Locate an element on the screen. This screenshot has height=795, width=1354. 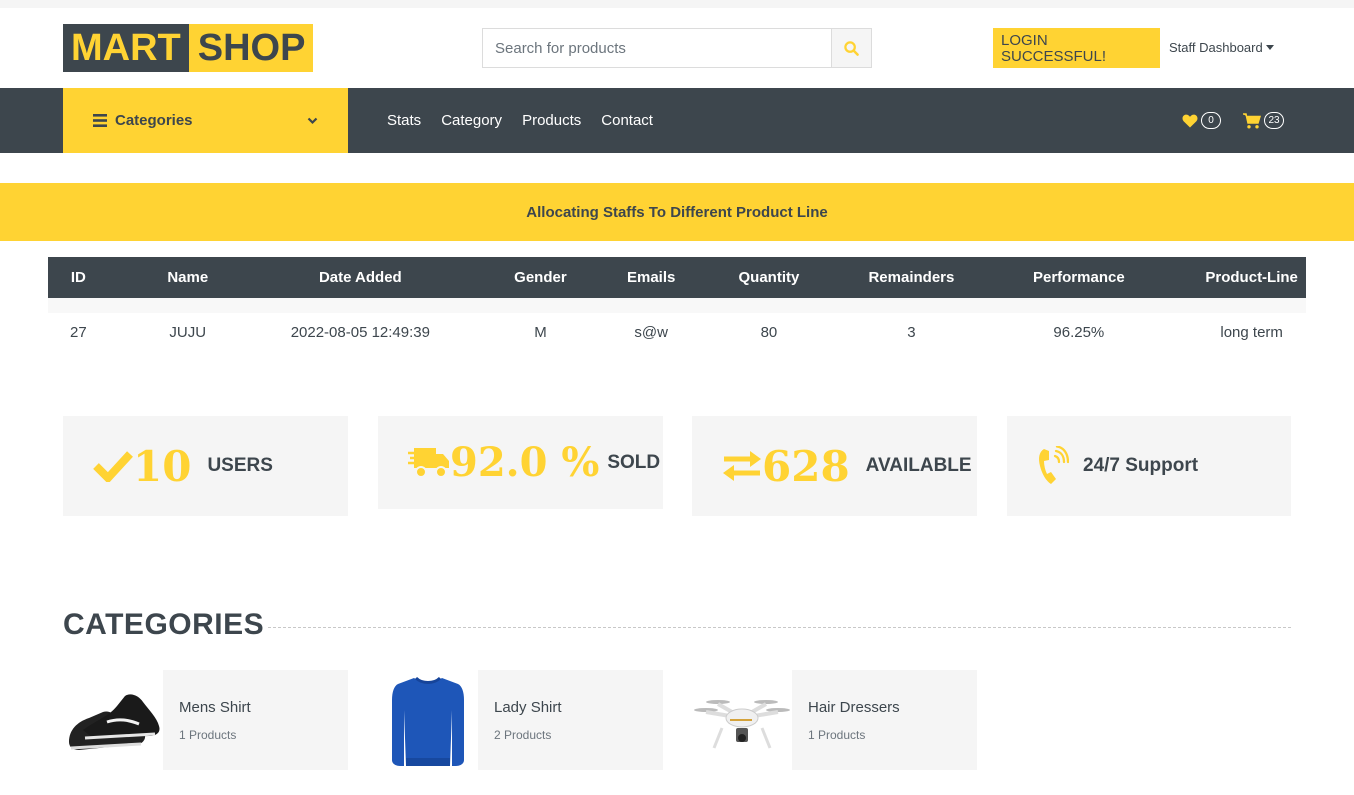
brand-part1: MART is located at coordinates (126, 48).